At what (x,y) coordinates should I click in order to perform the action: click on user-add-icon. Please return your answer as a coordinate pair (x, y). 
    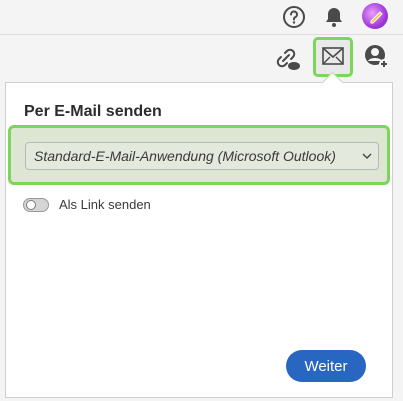
    Looking at the image, I should click on (377, 57).